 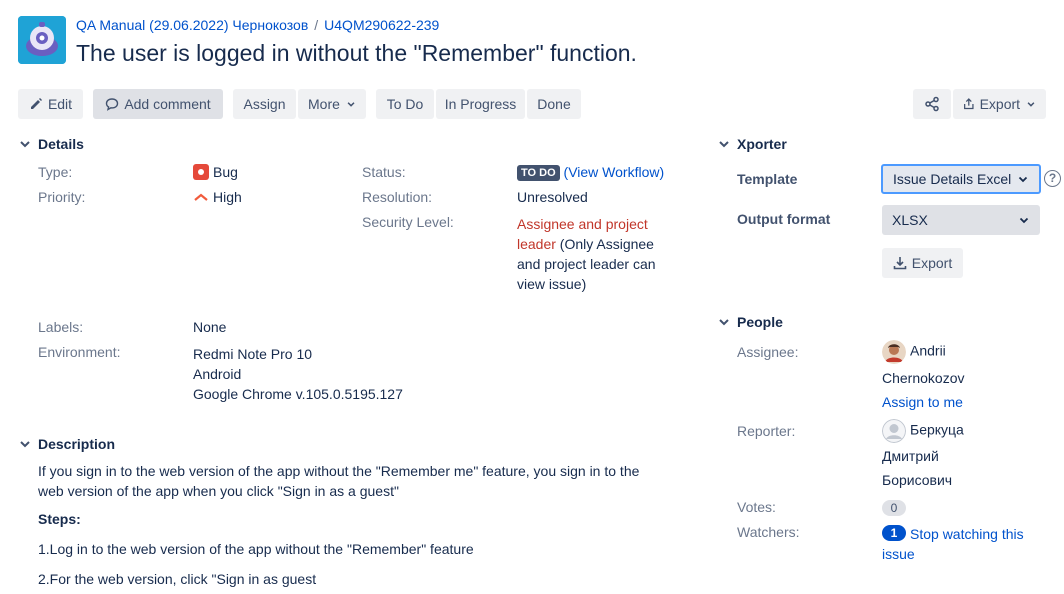 What do you see at coordinates (324, 104) in the screenshot?
I see `more-label: More` at bounding box center [324, 104].